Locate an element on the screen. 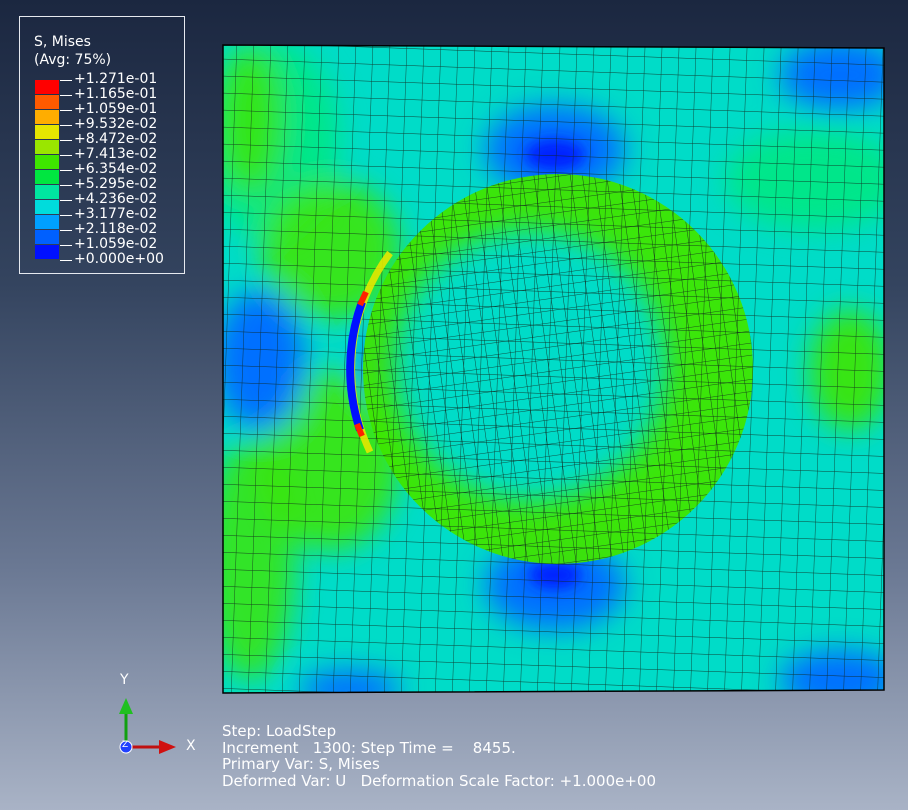 The image size is (908, 810). x-axis-label: X is located at coordinates (191, 746).